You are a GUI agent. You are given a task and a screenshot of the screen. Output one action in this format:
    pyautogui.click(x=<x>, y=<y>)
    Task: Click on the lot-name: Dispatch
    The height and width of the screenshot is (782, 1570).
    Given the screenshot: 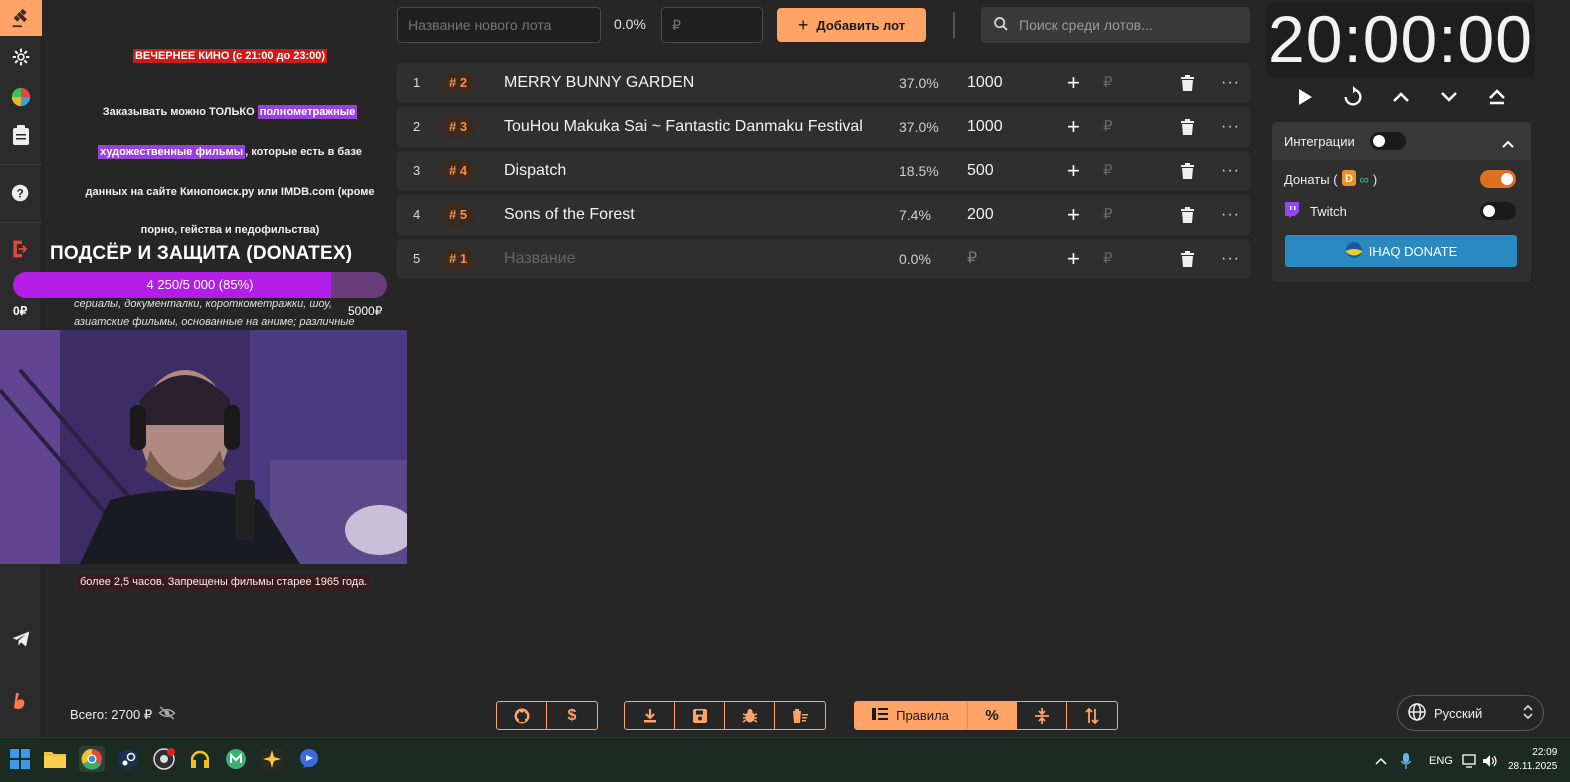 What is the action you would take?
    pyautogui.click(x=535, y=171)
    